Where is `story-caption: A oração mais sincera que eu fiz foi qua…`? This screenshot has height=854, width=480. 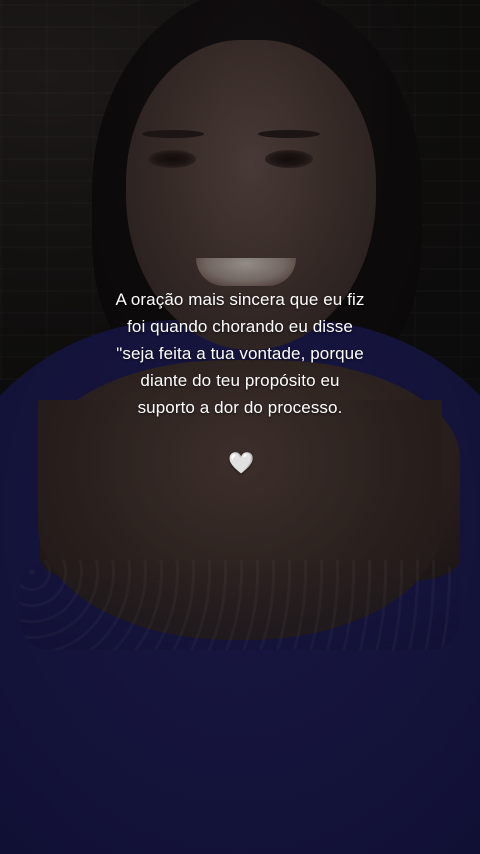
story-caption: A oração mais sincera que eu fiz foi qua… is located at coordinates (240, 353).